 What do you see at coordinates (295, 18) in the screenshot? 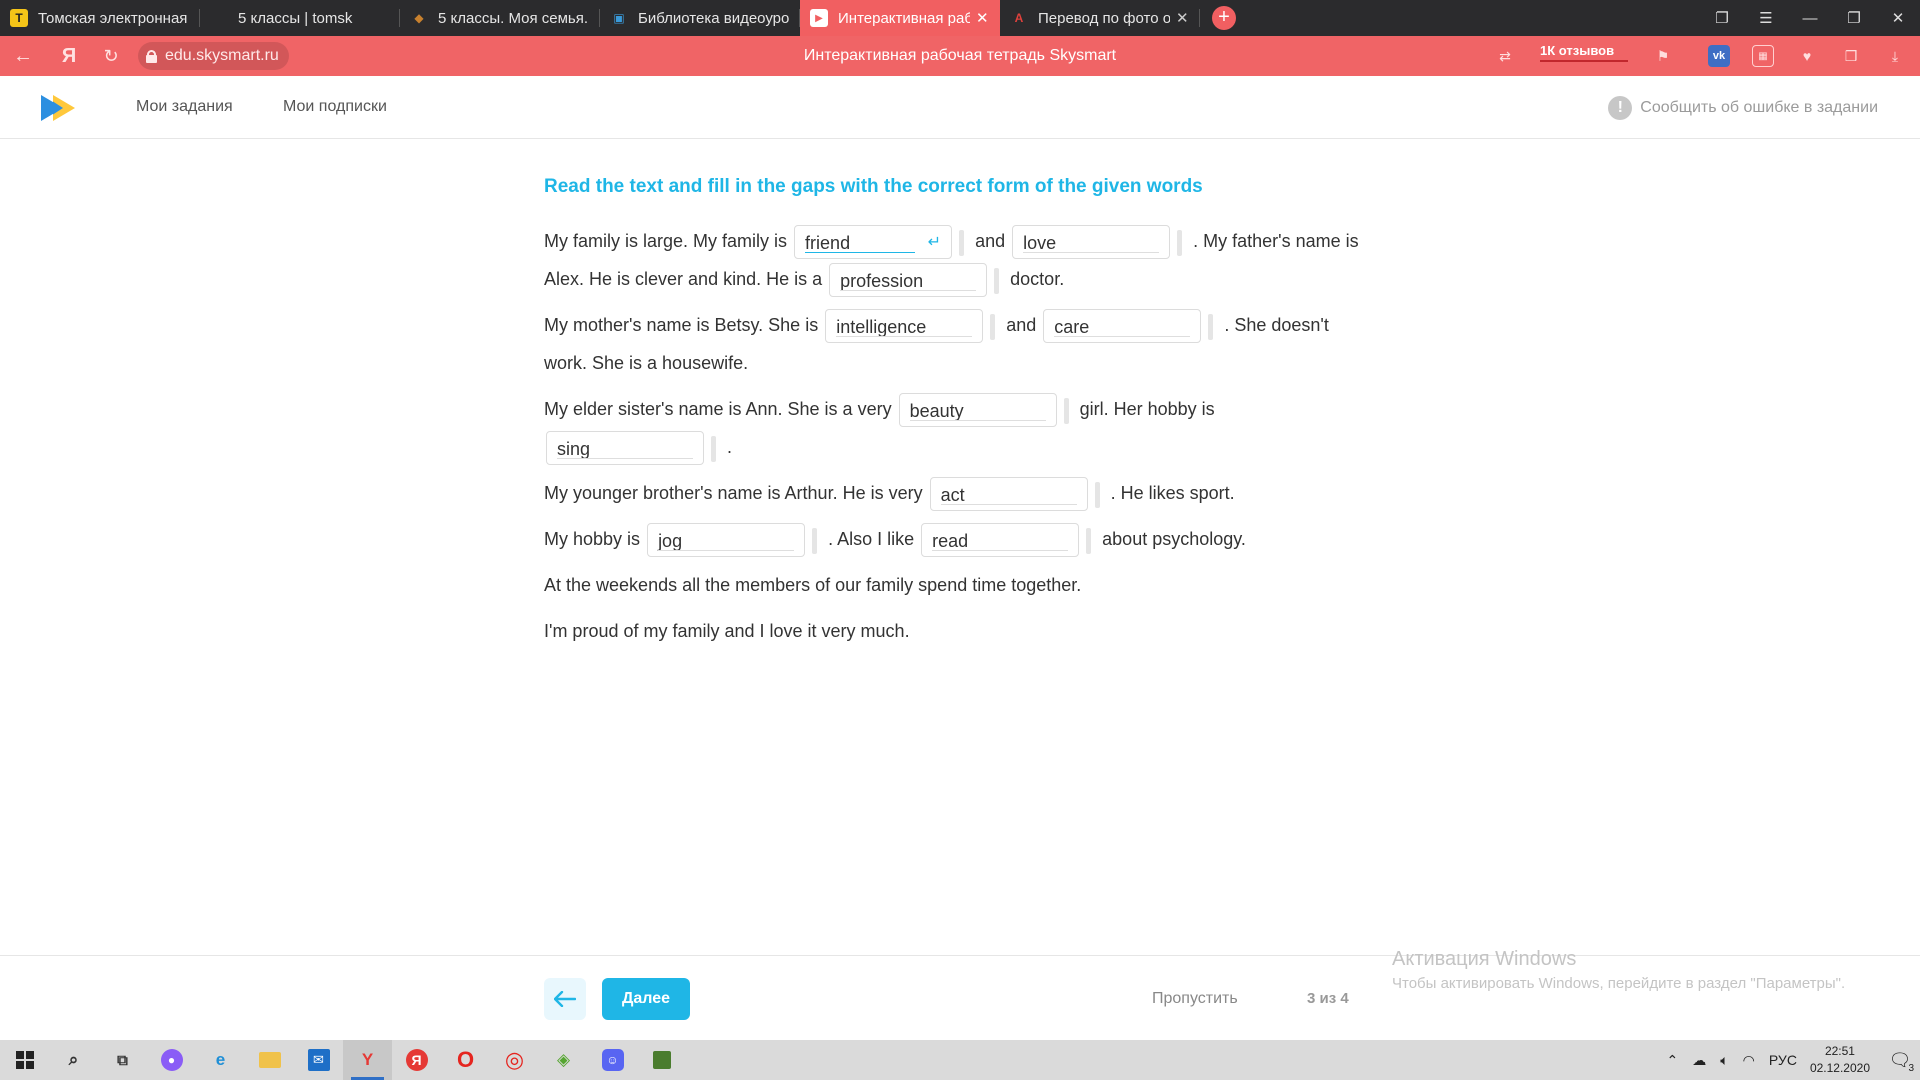
I see `tab-title: 5 классы | tomsk` at bounding box center [295, 18].